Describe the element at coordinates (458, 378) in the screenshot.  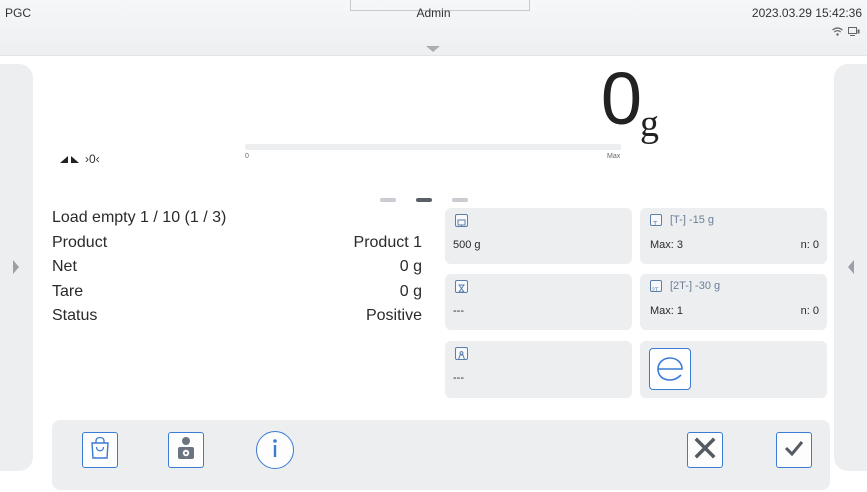
I see `weight-widget-value: ---` at that location.